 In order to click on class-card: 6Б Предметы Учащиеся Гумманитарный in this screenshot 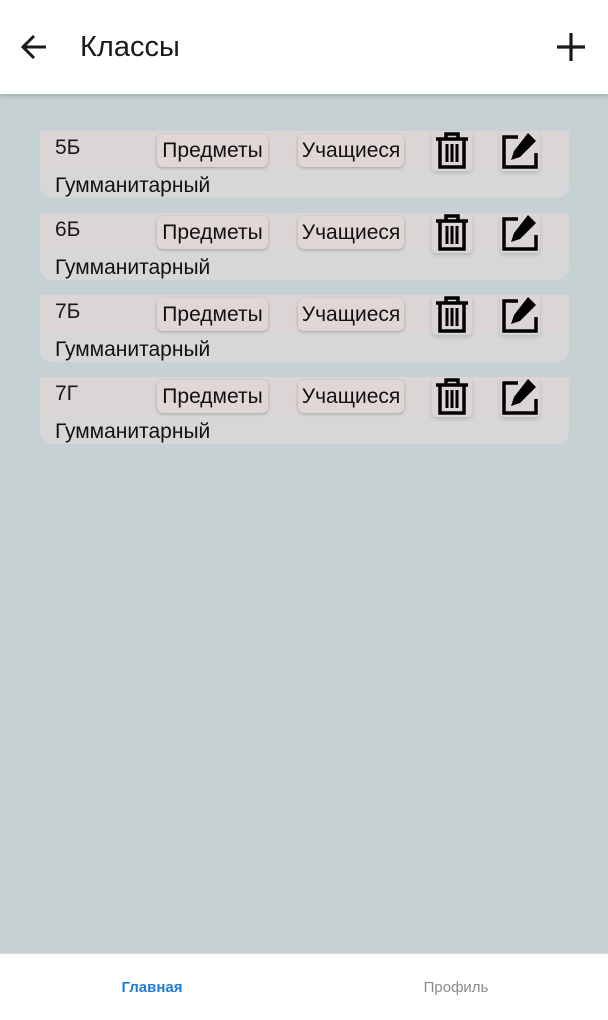, I will do `click(304, 246)`.